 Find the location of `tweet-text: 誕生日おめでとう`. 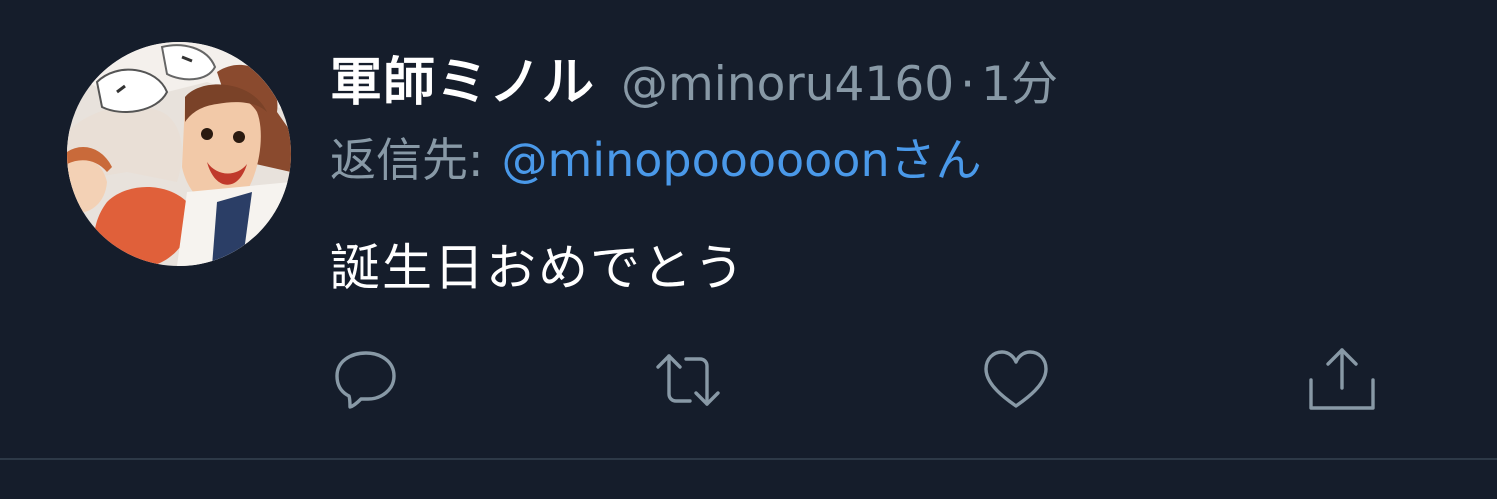

tweet-text: 誕生日おめでとう is located at coordinates (538, 268).